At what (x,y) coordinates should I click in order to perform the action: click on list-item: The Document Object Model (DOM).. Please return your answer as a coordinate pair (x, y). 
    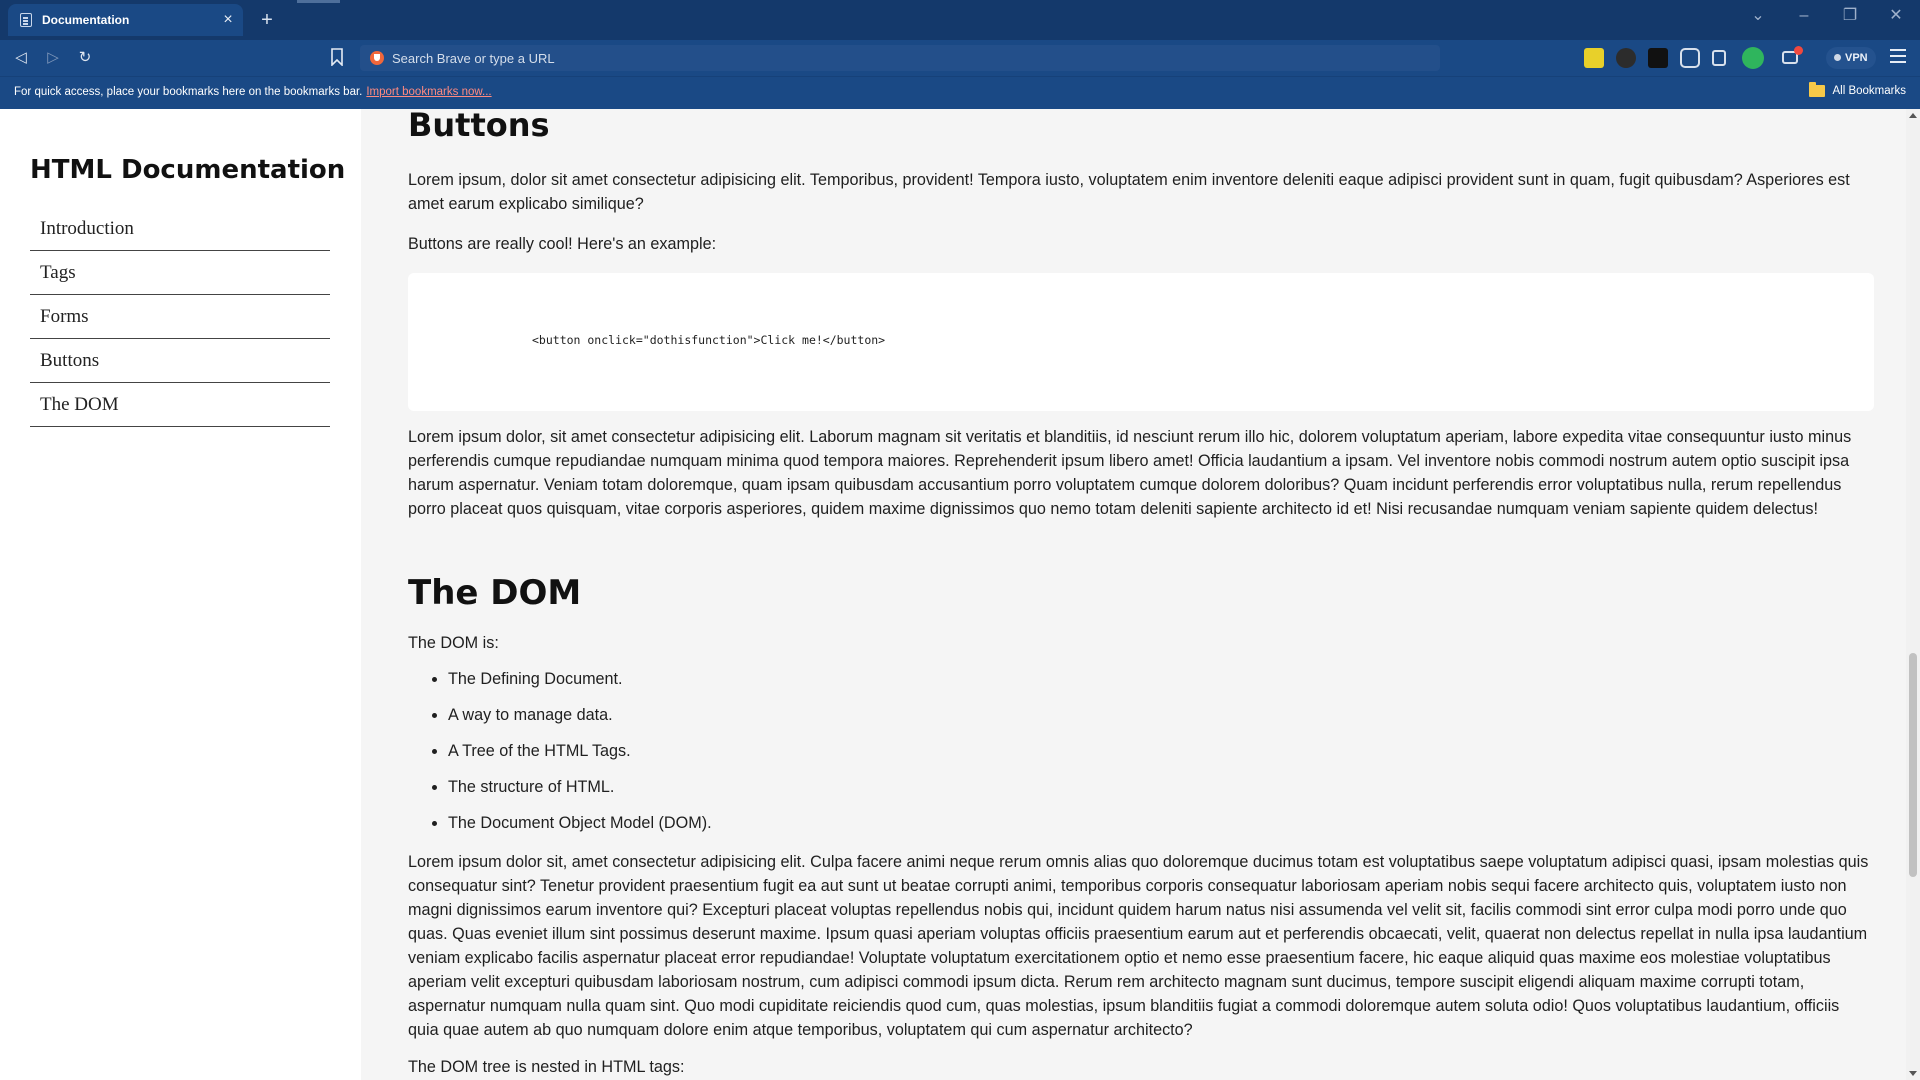
    Looking at the image, I should click on (580, 829).